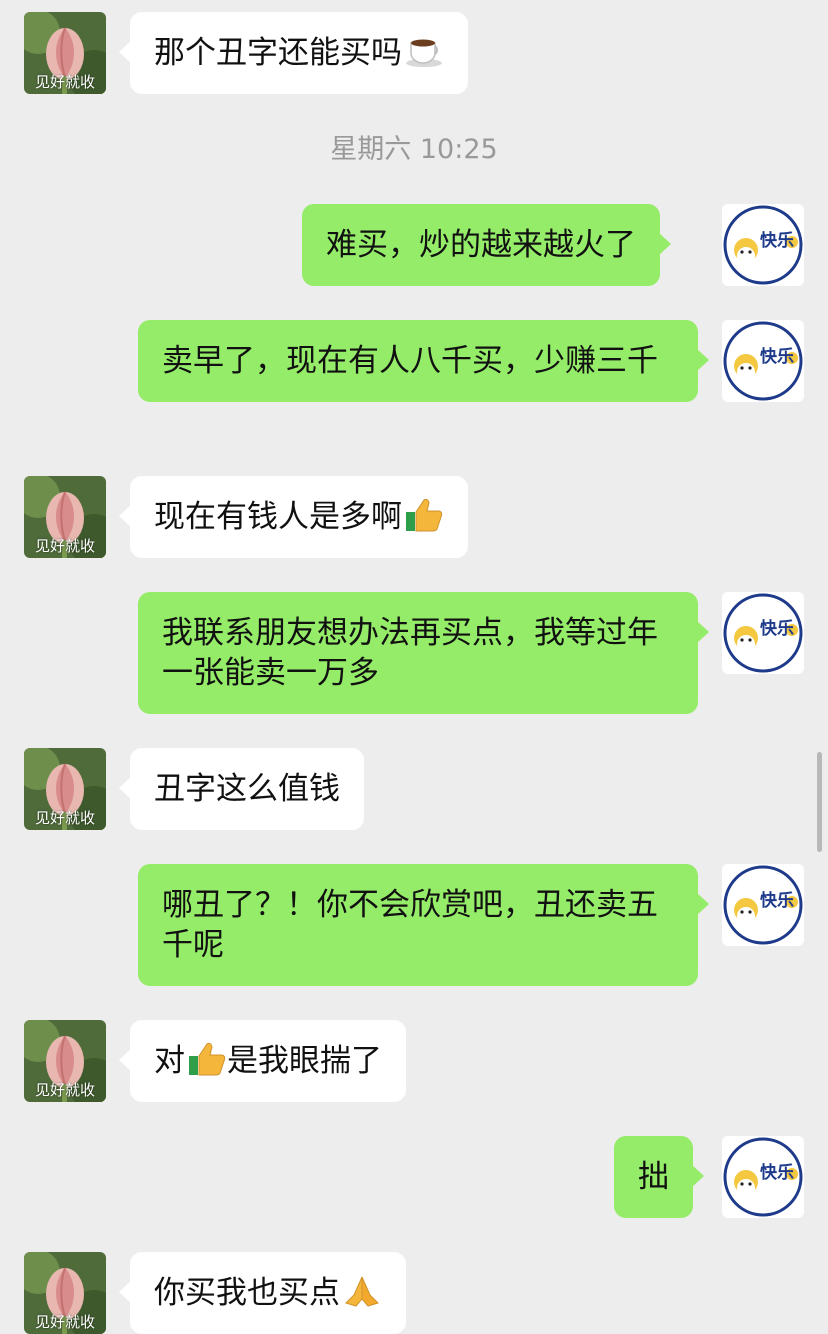 The width and height of the screenshot is (828, 1334). What do you see at coordinates (414, 149) in the screenshot?
I see `timestamp-divider: 星期六 10:25` at bounding box center [414, 149].